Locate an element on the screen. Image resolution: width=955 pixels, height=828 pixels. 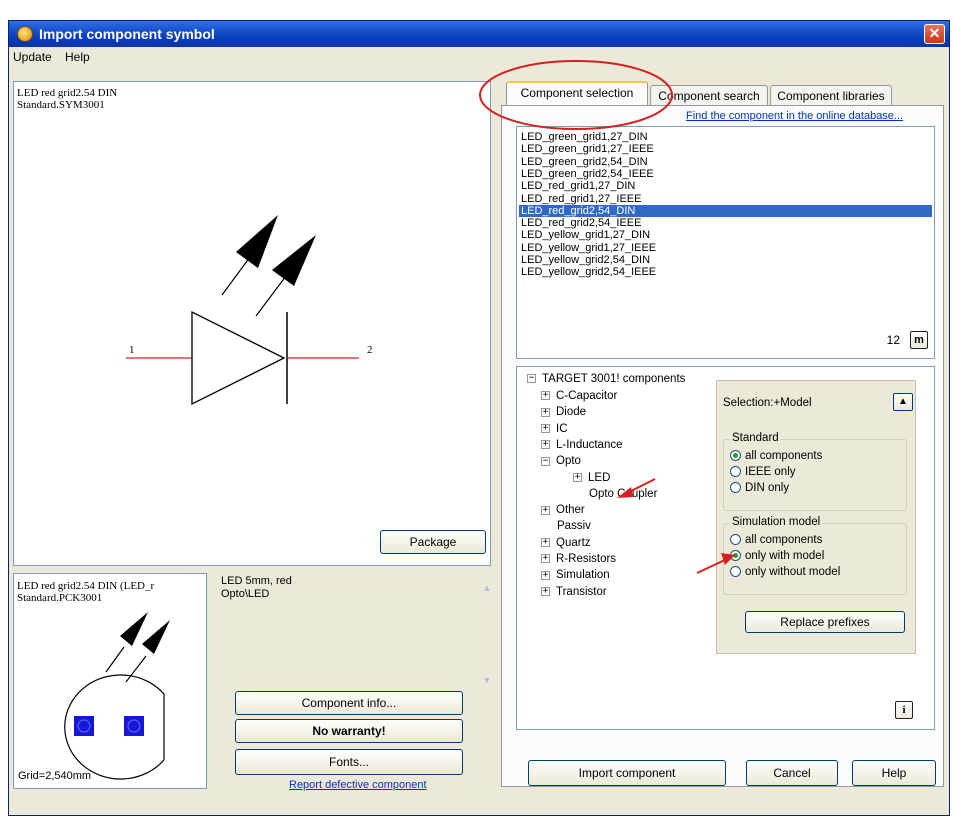
collapse-arrow-icon: ▲ is located at coordinates (903, 402).